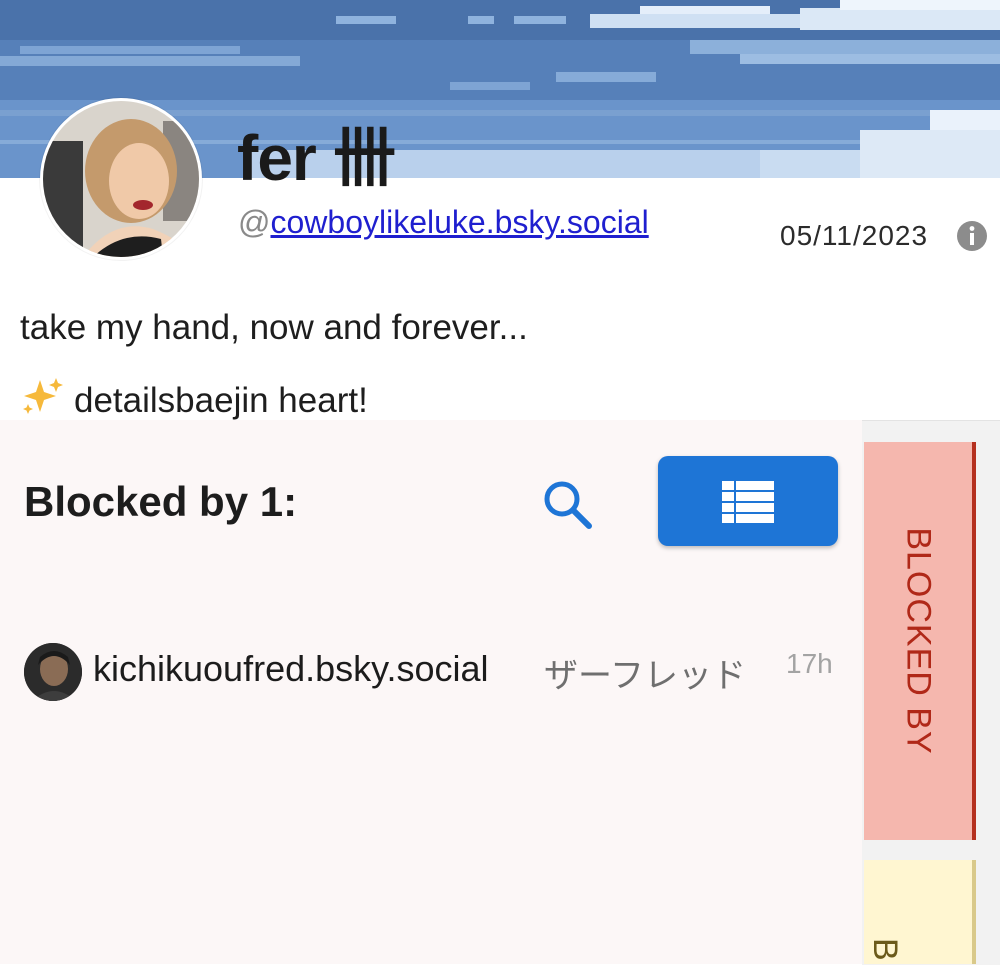  I want to click on info-icon-glyph, so click(972, 236).